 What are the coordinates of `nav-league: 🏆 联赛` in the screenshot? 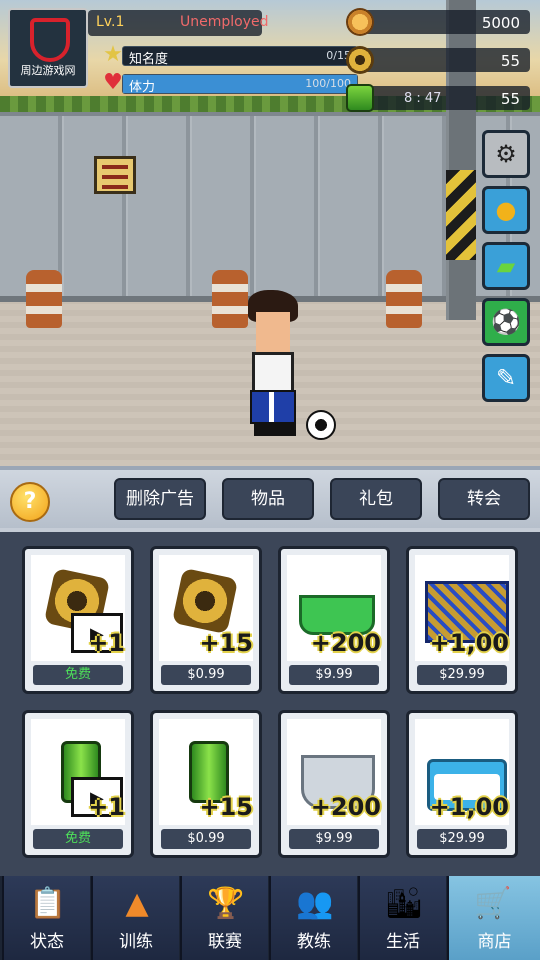 It's located at (224, 918).